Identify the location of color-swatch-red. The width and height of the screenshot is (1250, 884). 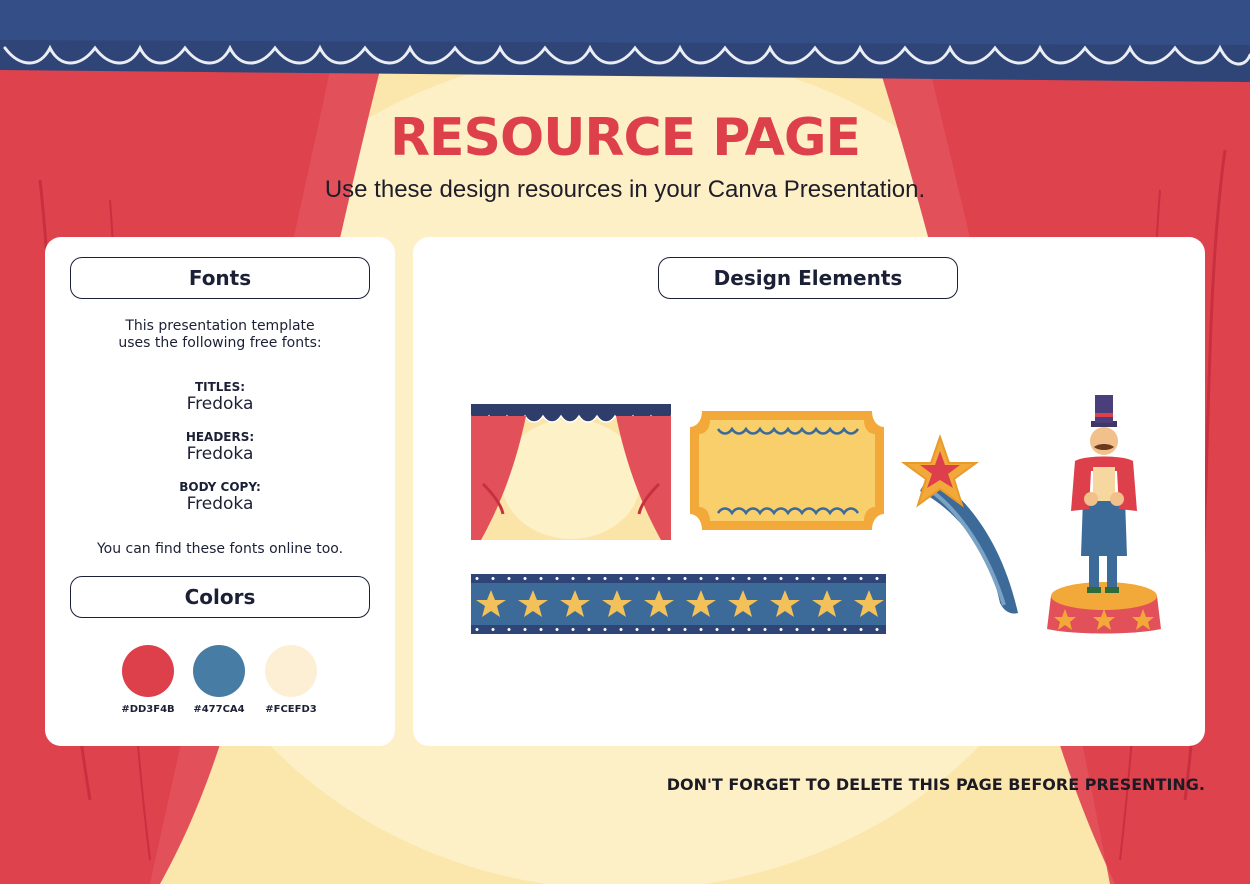
(148, 671).